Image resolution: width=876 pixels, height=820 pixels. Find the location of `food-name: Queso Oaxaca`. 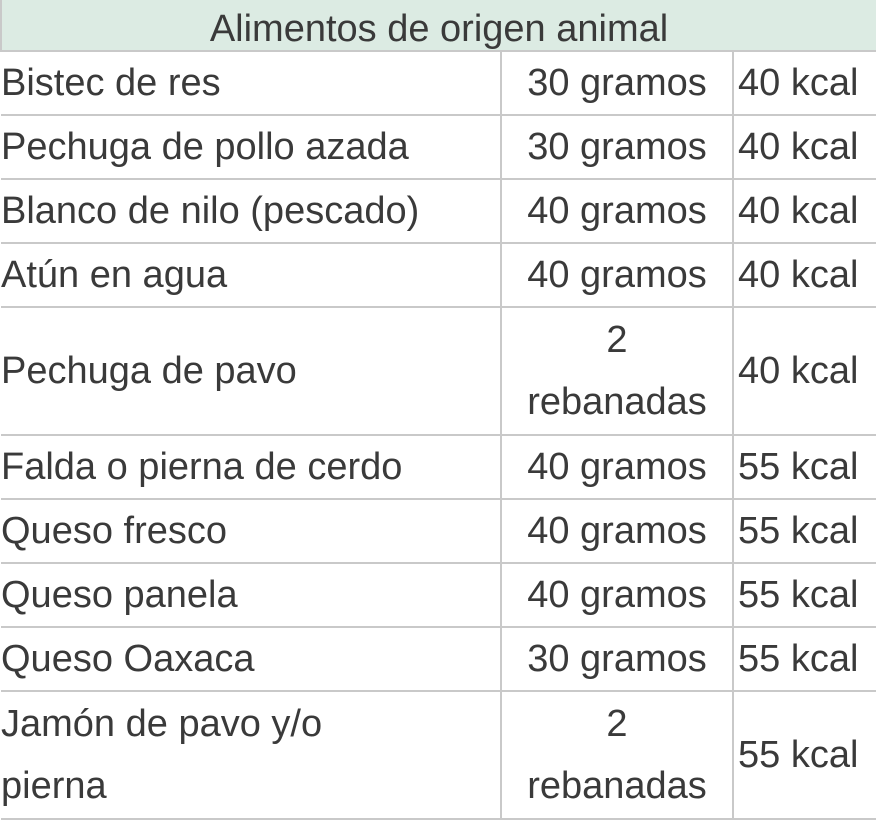

food-name: Queso Oaxaca is located at coordinates (251, 659).